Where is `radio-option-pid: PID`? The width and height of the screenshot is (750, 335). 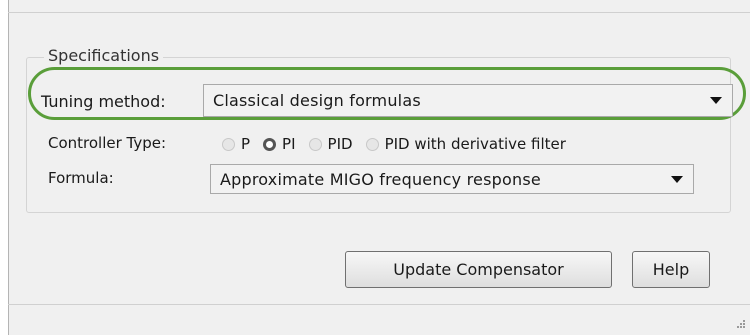
radio-option-pid: PID is located at coordinates (330, 144).